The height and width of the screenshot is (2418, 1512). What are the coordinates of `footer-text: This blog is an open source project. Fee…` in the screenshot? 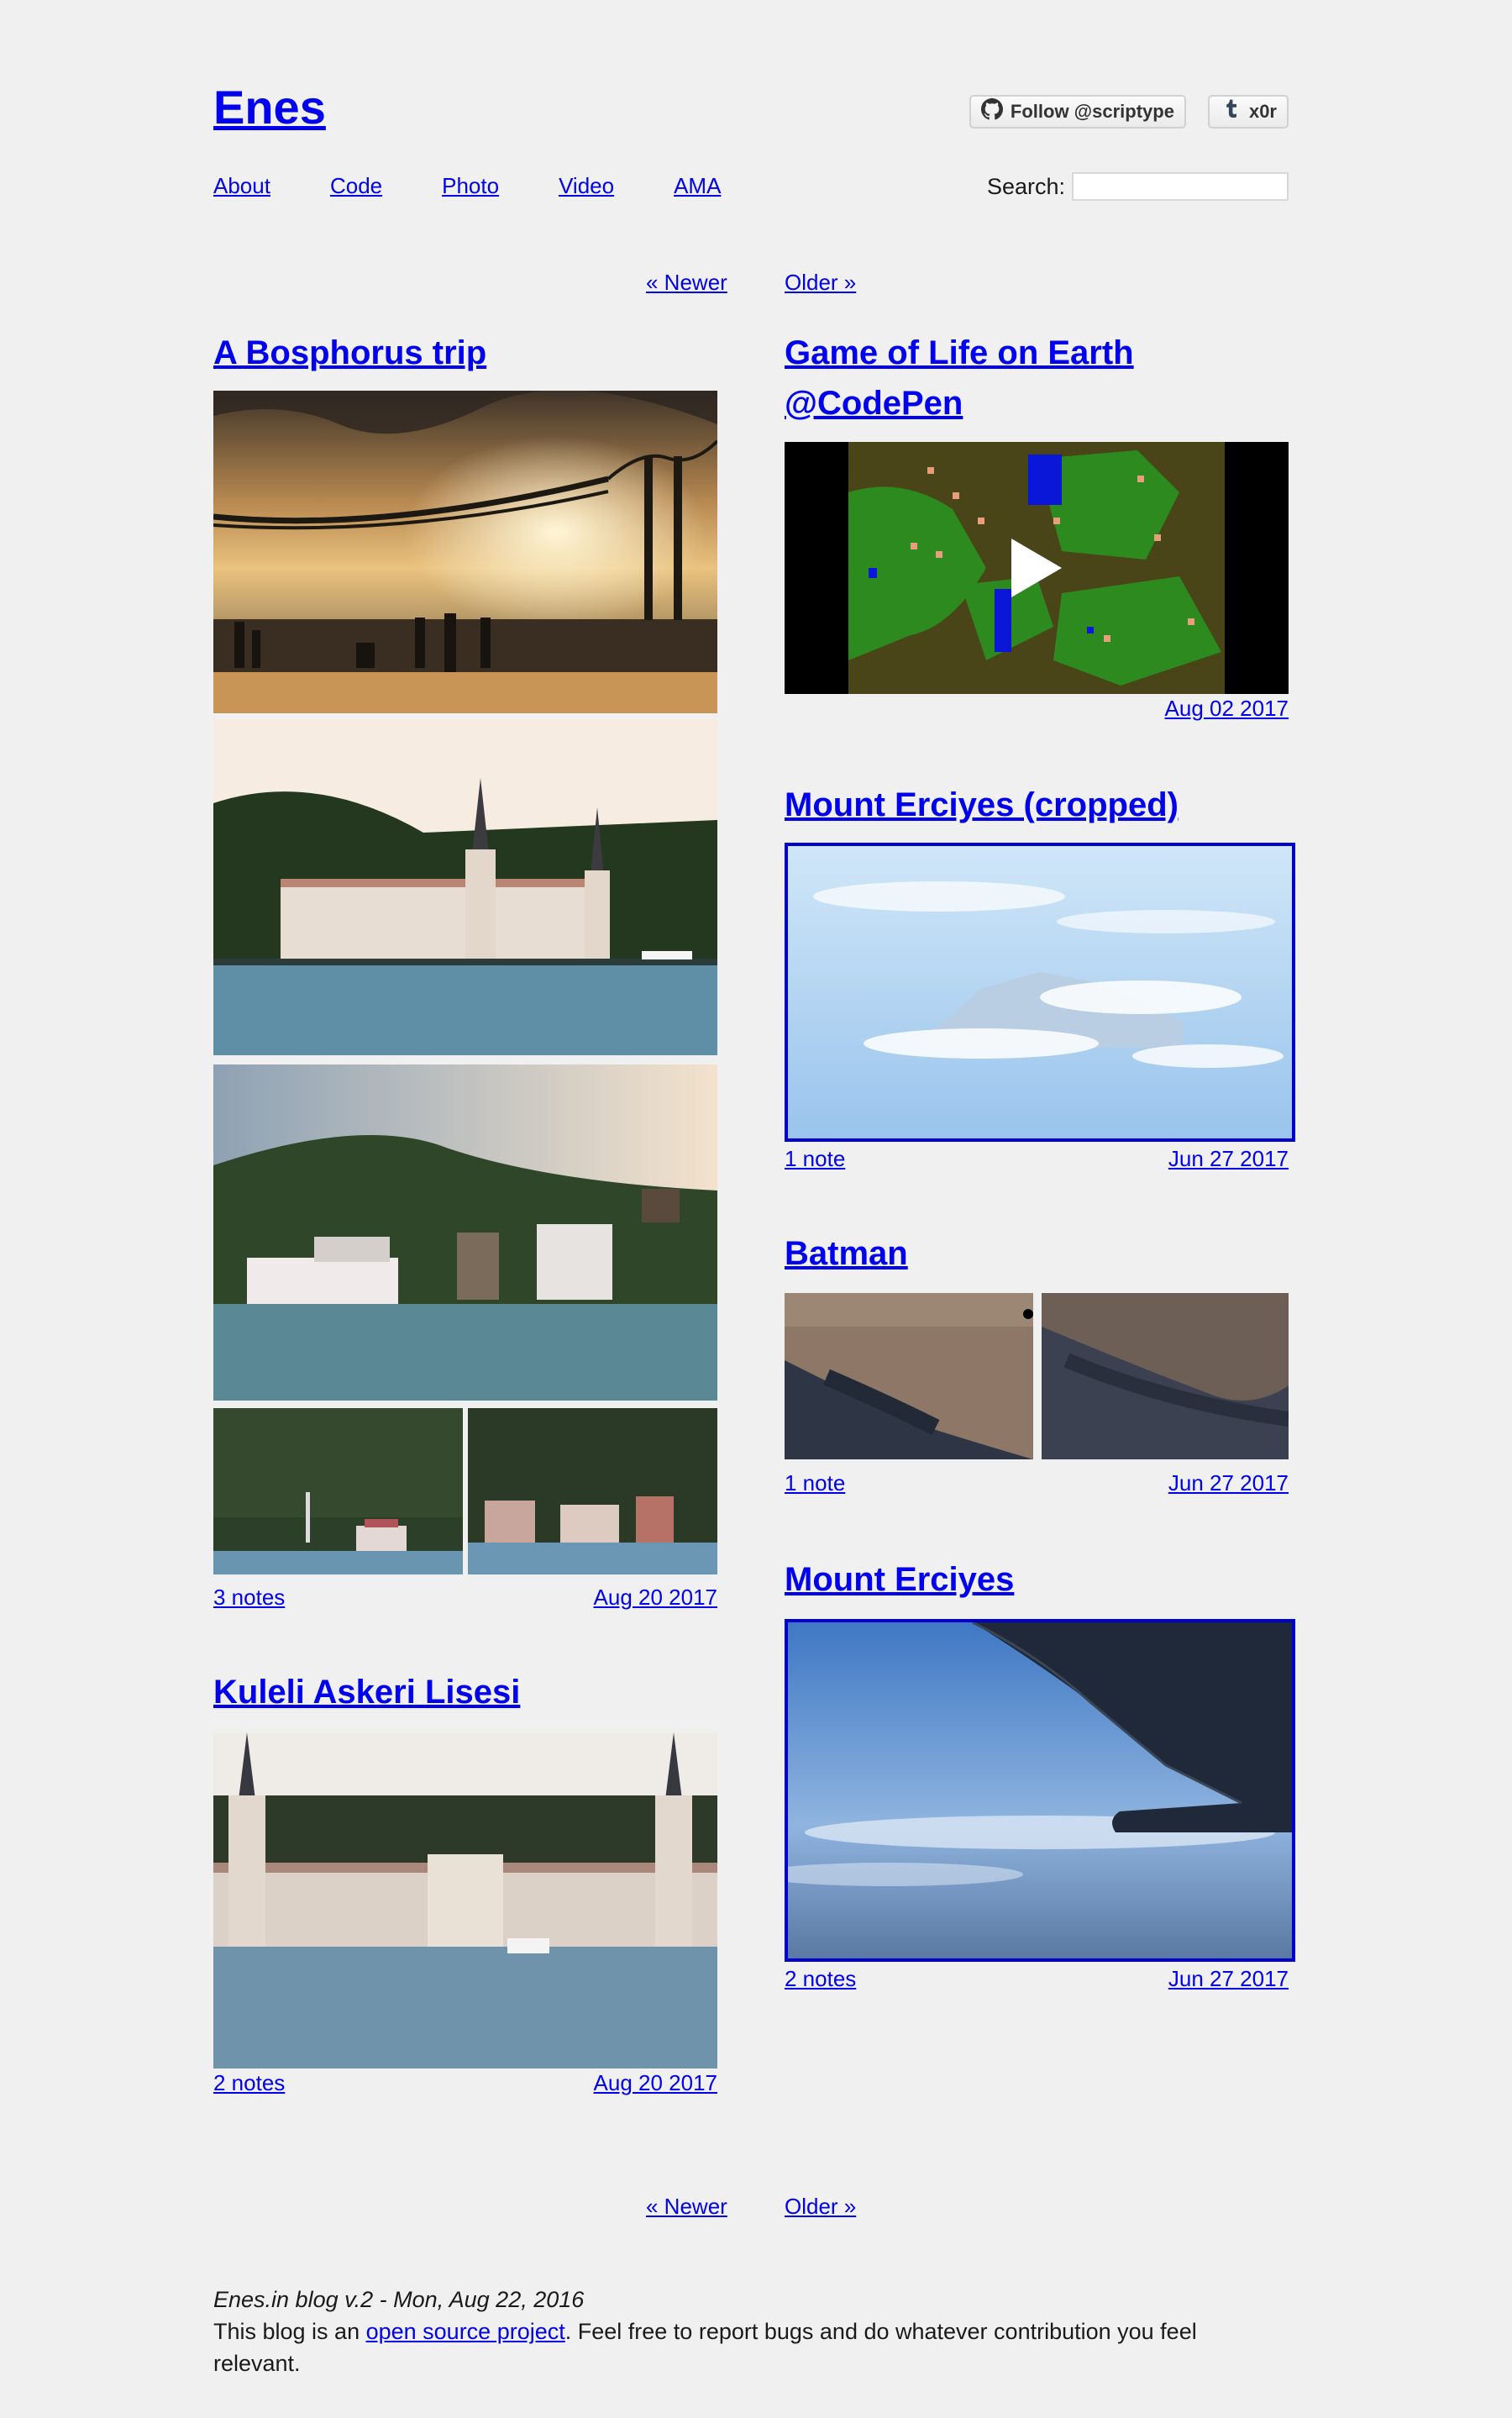 It's located at (751, 2347).